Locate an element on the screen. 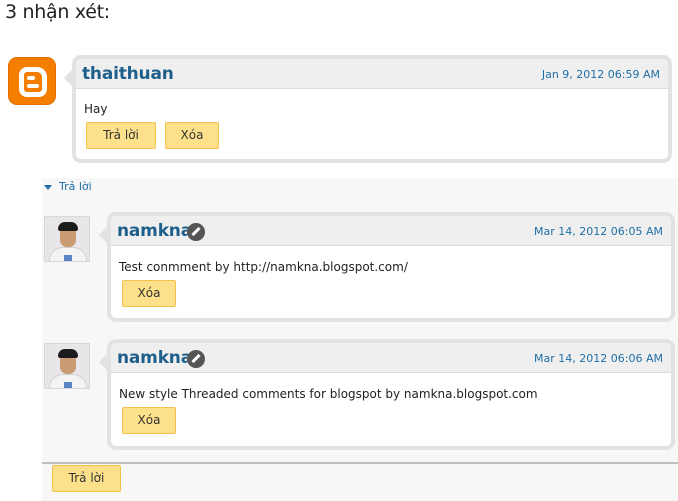 Image resolution: width=678 pixels, height=501 pixels. thread-divider is located at coordinates (360, 463).